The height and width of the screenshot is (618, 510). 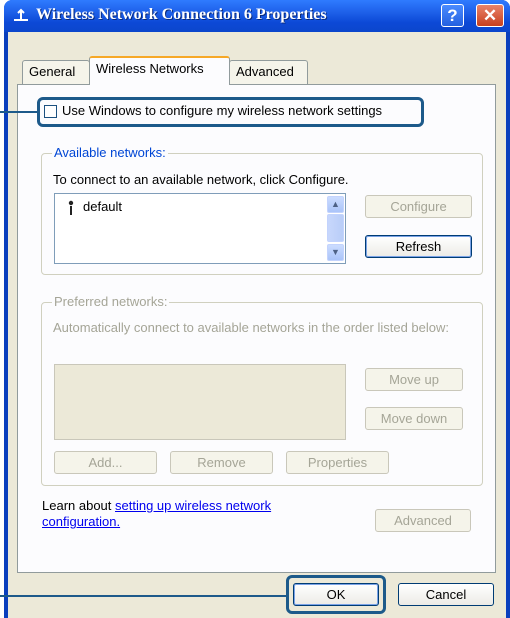 What do you see at coordinates (337, 462) in the screenshot?
I see `properties-button: Properties` at bounding box center [337, 462].